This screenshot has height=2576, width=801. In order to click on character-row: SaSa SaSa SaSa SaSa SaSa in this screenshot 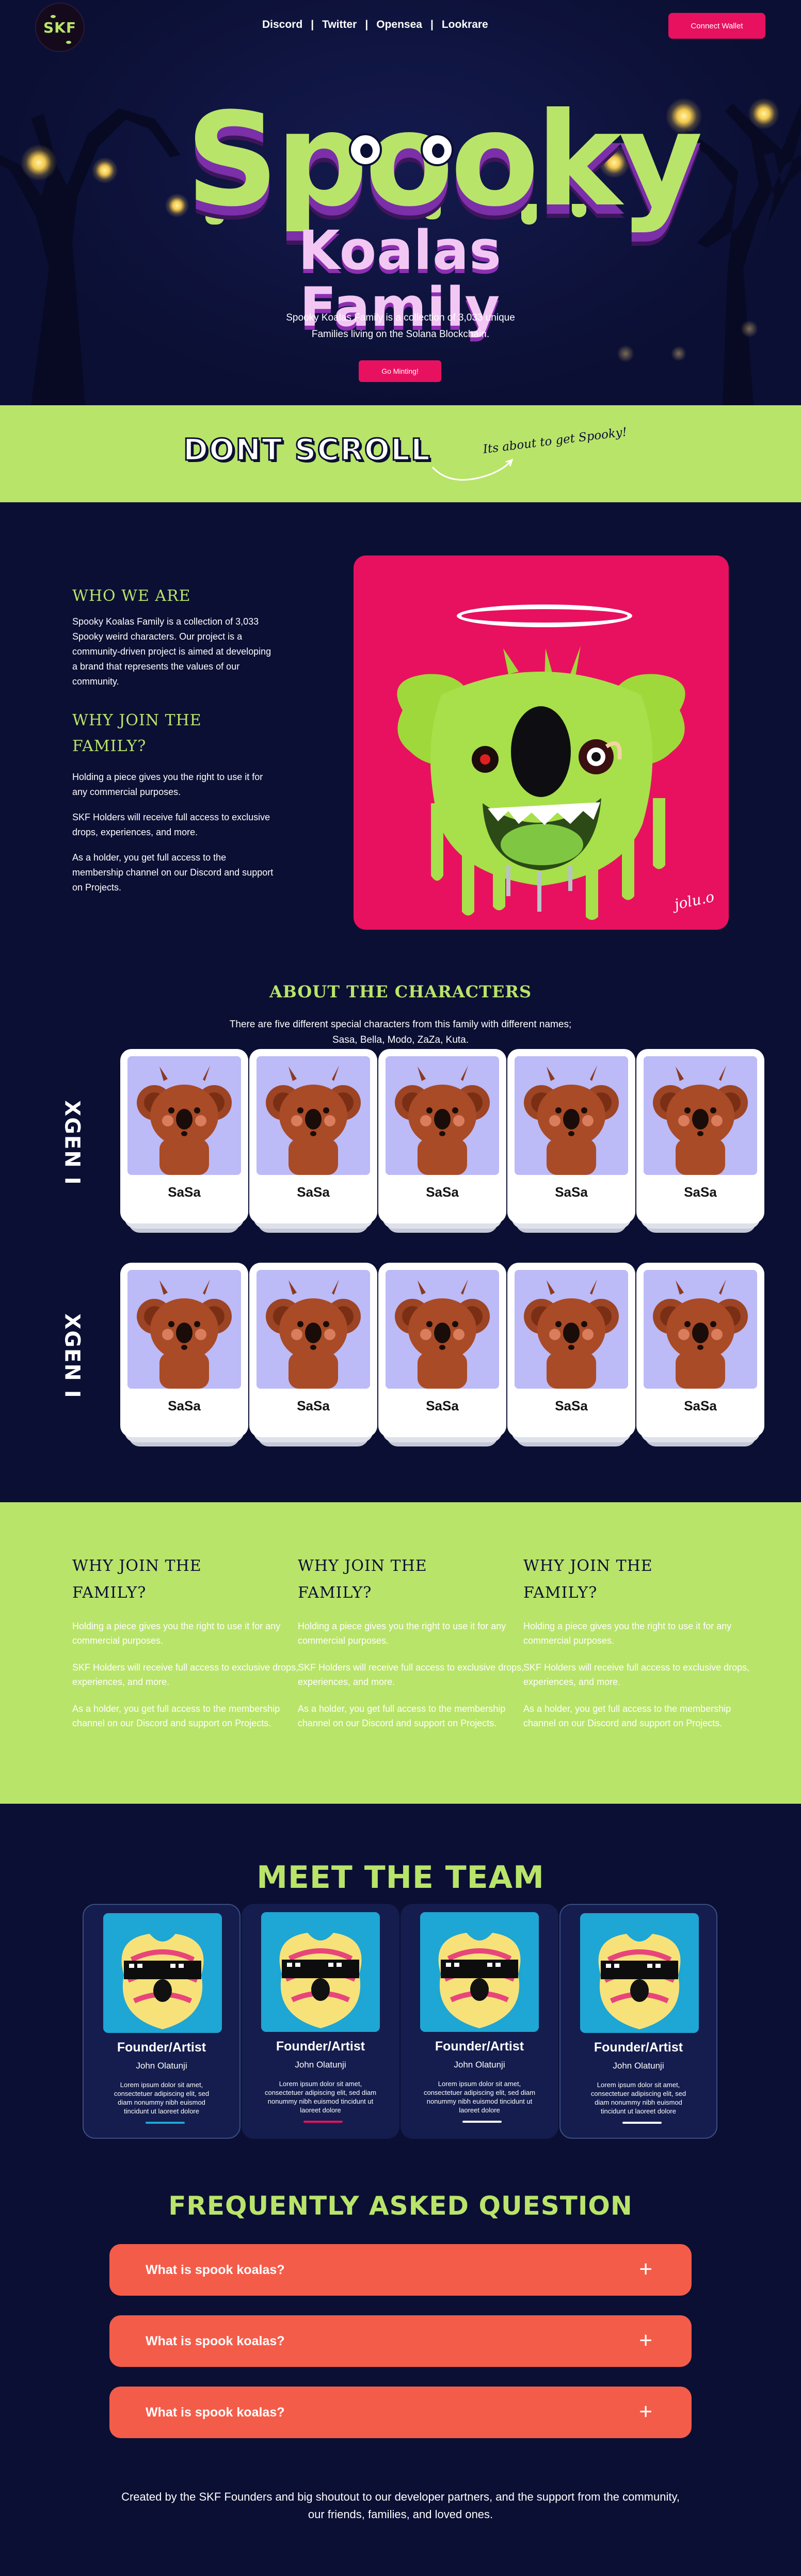, I will do `click(442, 1141)`.